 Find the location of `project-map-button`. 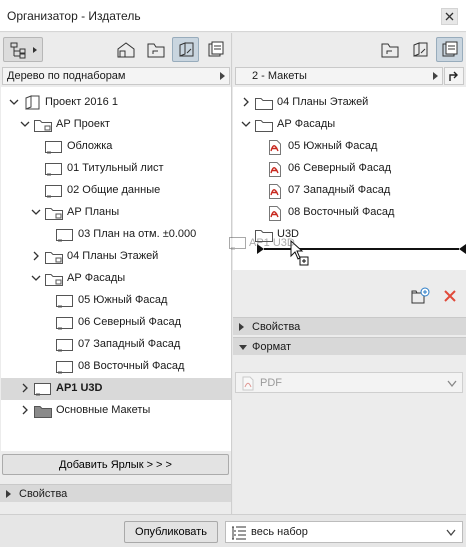

project-map-button is located at coordinates (125, 49).